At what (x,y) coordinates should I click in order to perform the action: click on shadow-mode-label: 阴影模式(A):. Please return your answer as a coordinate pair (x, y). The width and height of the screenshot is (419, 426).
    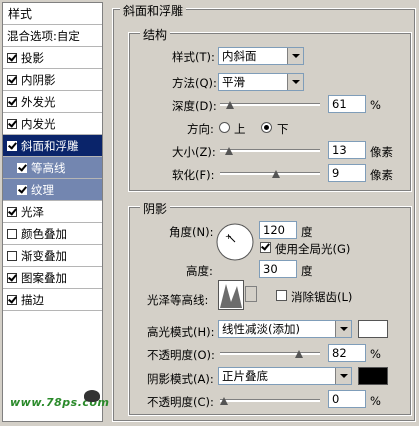
    Looking at the image, I should click on (180, 379).